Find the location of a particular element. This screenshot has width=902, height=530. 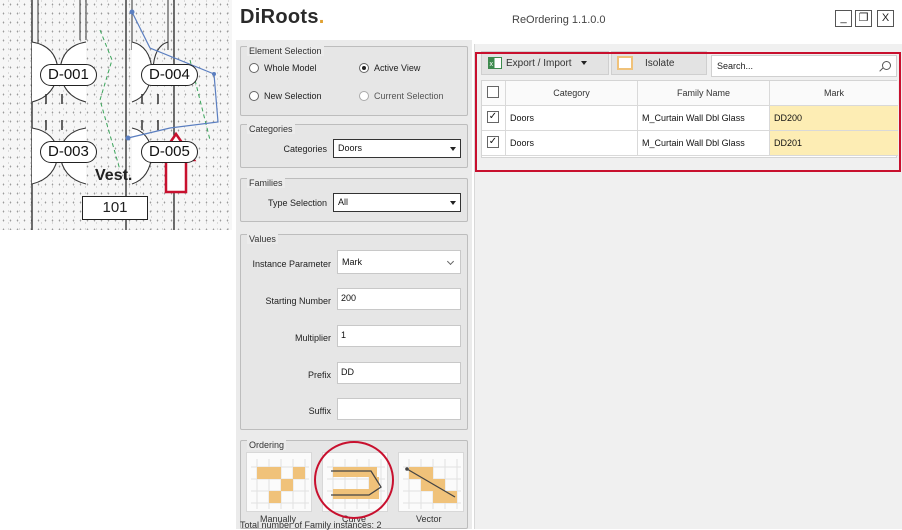

room-number-tag: 101 is located at coordinates (115, 208).